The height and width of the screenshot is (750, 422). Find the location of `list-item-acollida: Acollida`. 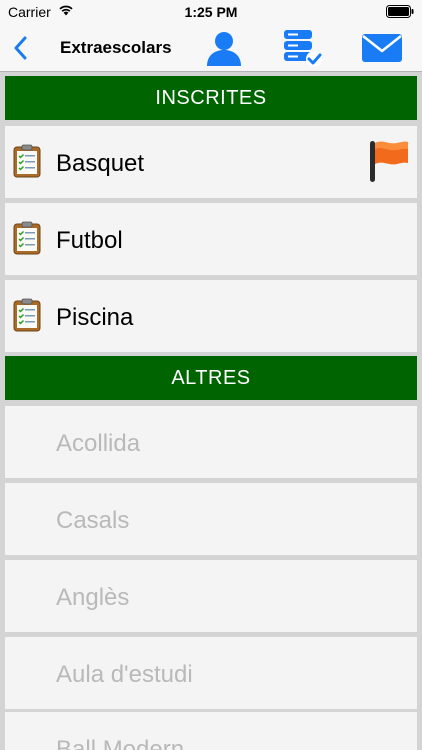

list-item-acollida: Acollida is located at coordinates (211, 442).